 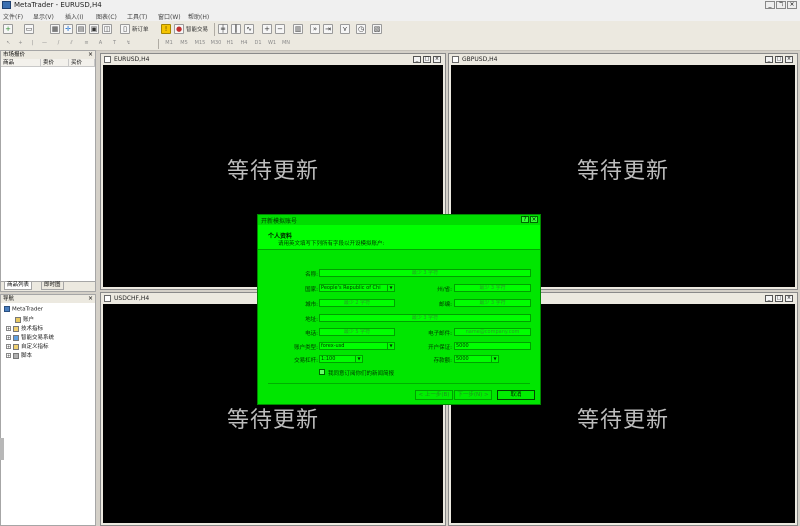 What do you see at coordinates (272, 43) in the screenshot?
I see `timeframe-w1: W1` at bounding box center [272, 43].